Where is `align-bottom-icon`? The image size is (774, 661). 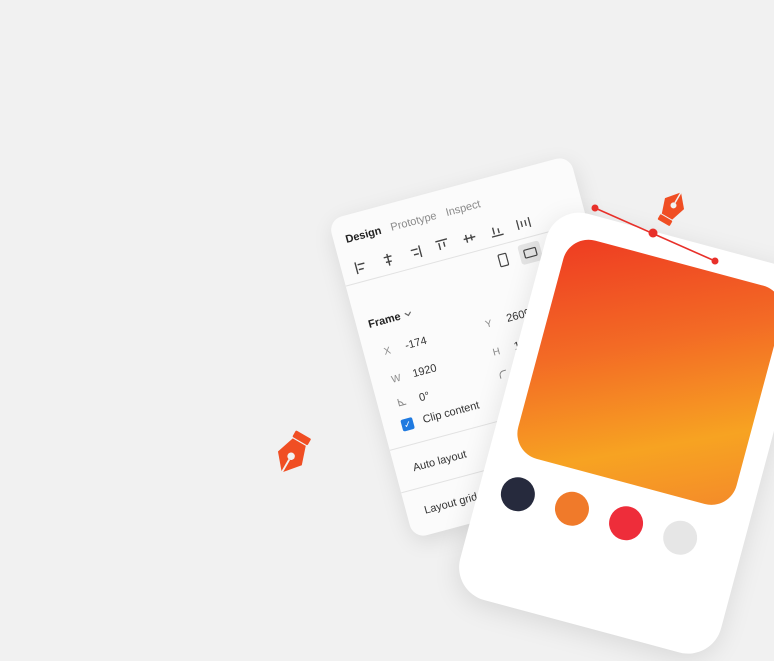
align-bottom-icon is located at coordinates (497, 231).